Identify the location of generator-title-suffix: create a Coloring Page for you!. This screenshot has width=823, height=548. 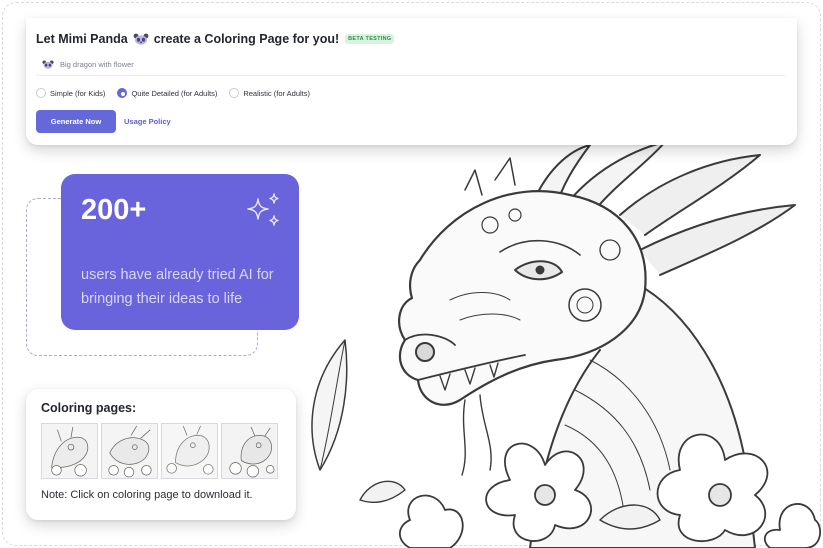
(246, 39).